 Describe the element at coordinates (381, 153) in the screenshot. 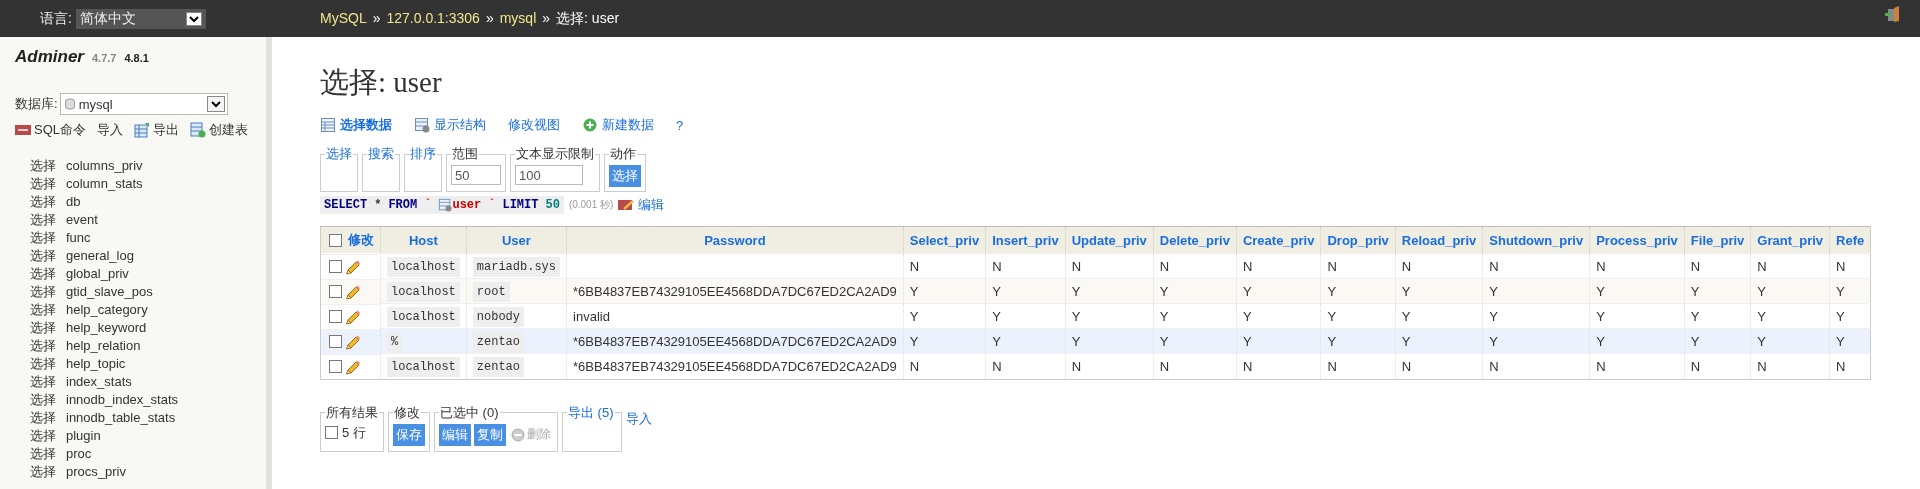

I see `filter-legend-link: 搜索` at that location.